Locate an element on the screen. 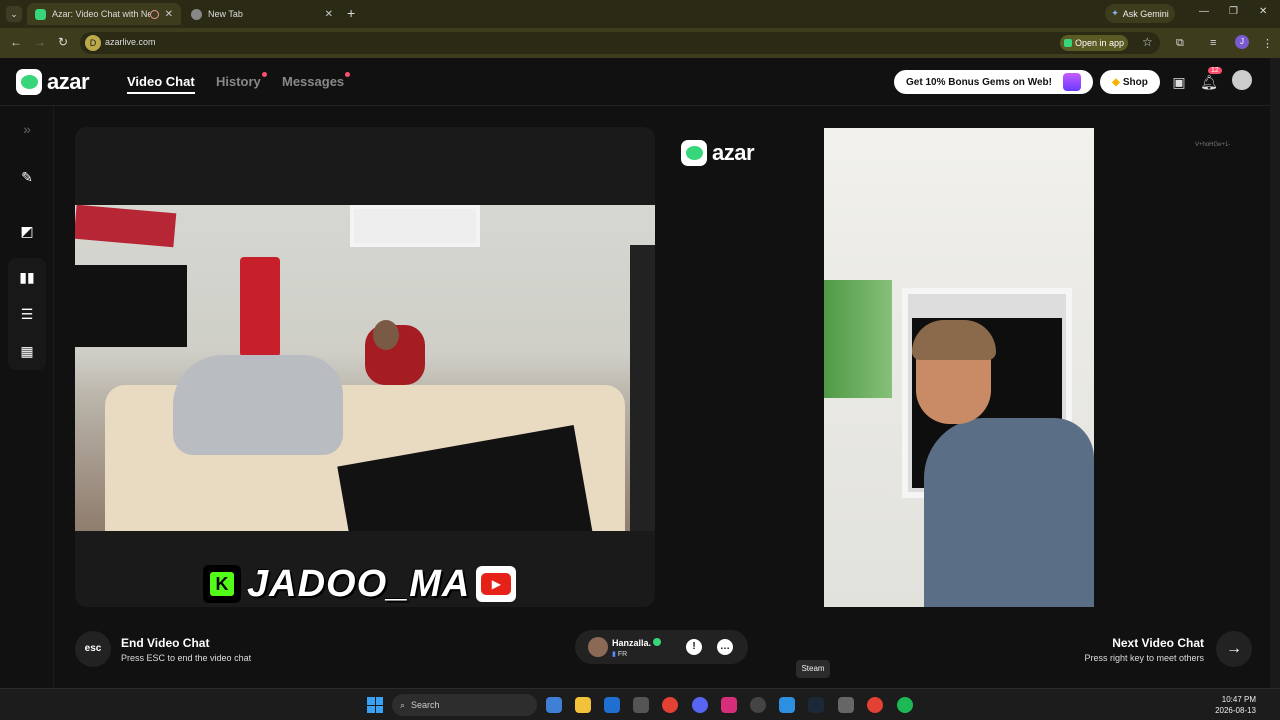  search-label: Search is located at coordinates (425, 705).